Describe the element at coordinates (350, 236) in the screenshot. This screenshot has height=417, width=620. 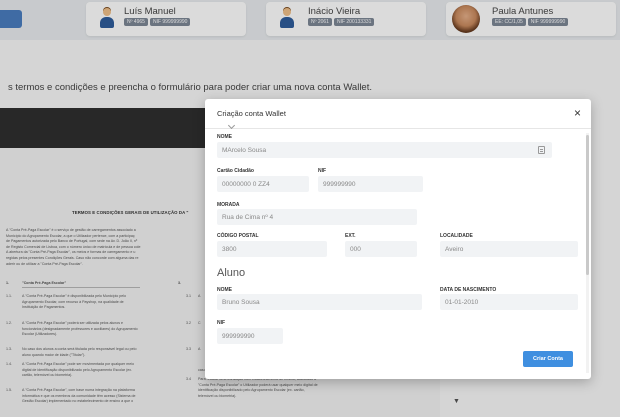
I see `ext-label: EXT.` at that location.